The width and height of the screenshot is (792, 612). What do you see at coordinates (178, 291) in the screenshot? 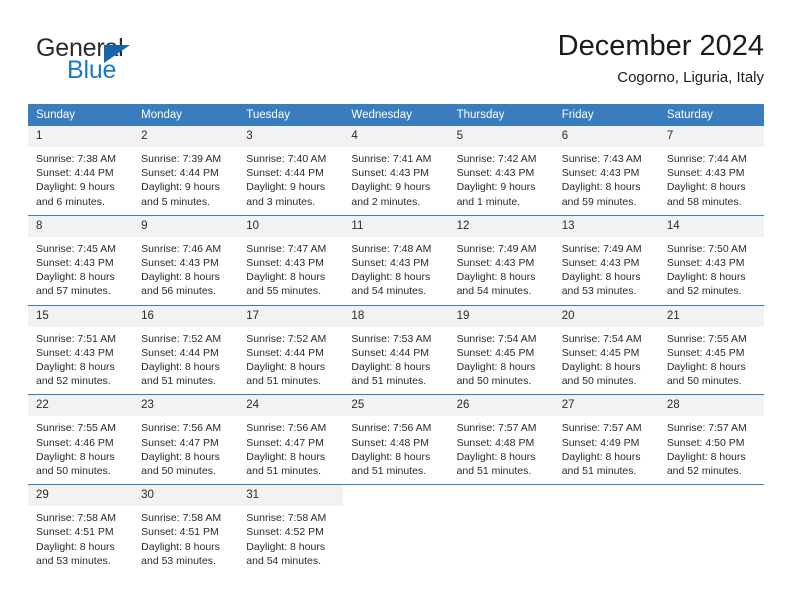
I see `daylight-text-line2: and 56 minutes.` at bounding box center [178, 291].